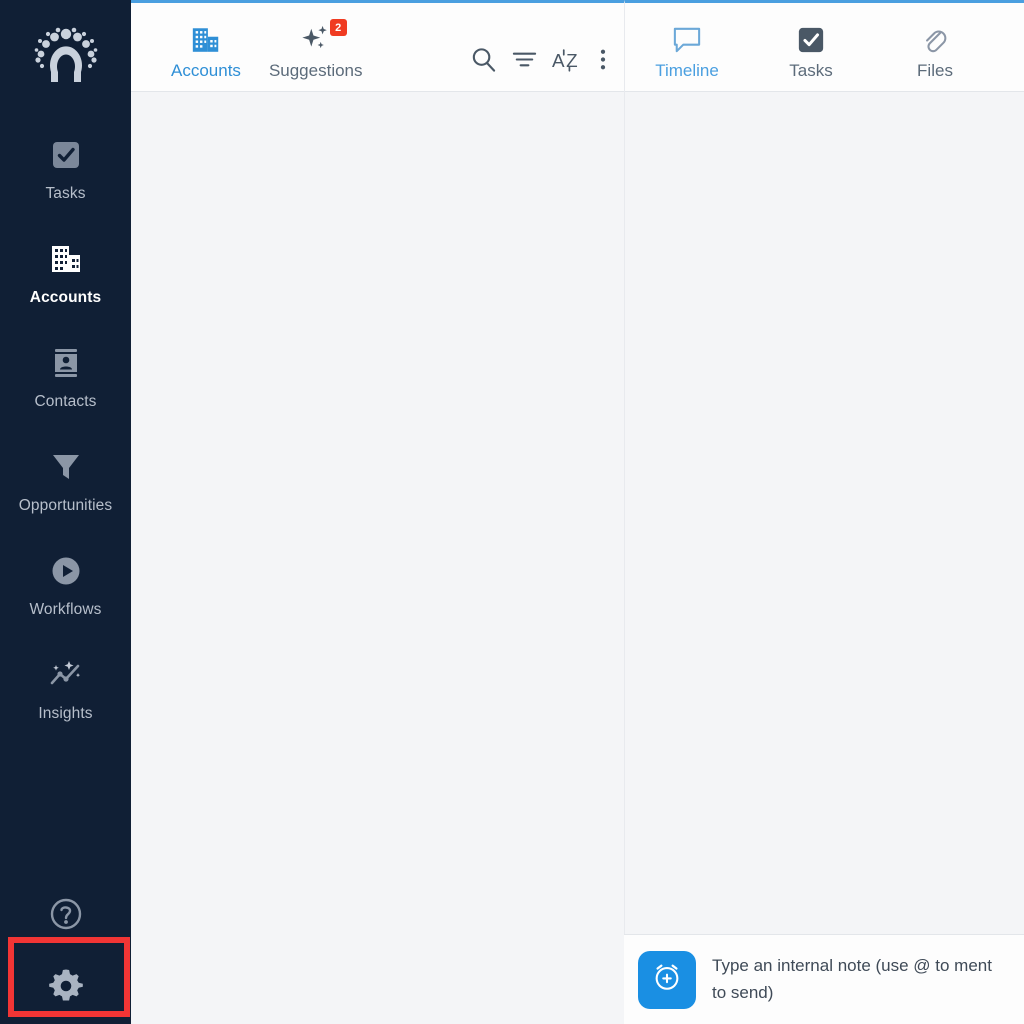  I want to click on paperclip-icon, so click(935, 40).